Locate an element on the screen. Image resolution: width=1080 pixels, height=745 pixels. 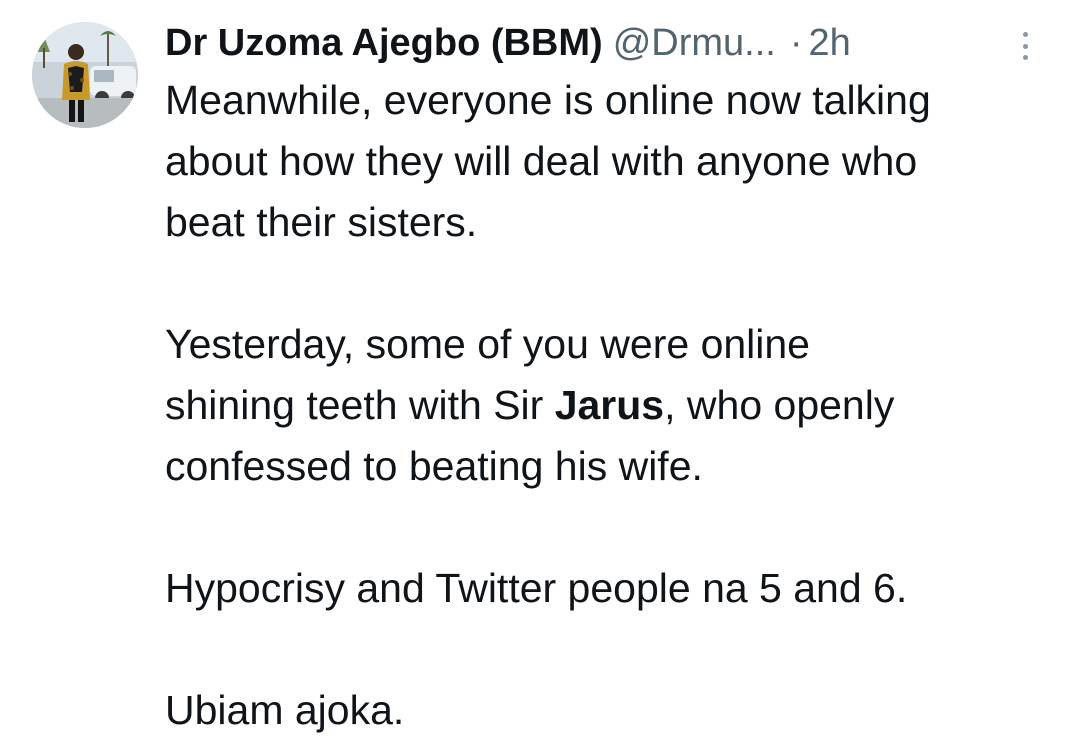
tweet-paragraph: Hypocrisy and Twitter people na 5 and 6. is located at coordinates (615, 588).